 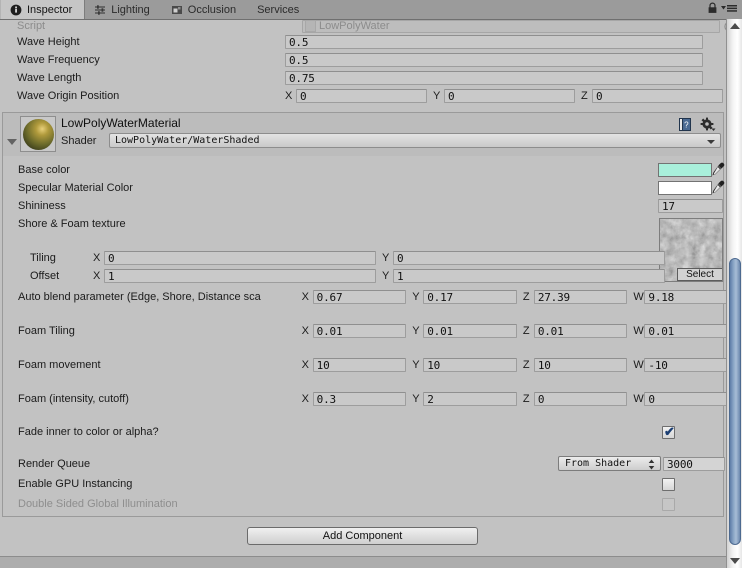 What do you see at coordinates (529, 276) in the screenshot?
I see `offset-input-y: 1` at bounding box center [529, 276].